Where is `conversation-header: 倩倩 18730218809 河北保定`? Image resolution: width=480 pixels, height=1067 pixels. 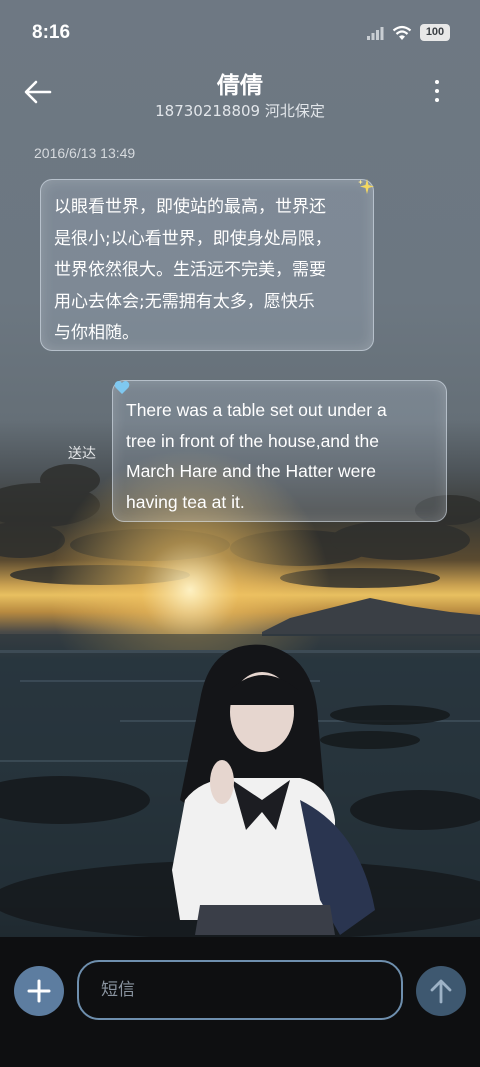
conversation-header: 倩倩 18730218809 河北保定 is located at coordinates (240, 95).